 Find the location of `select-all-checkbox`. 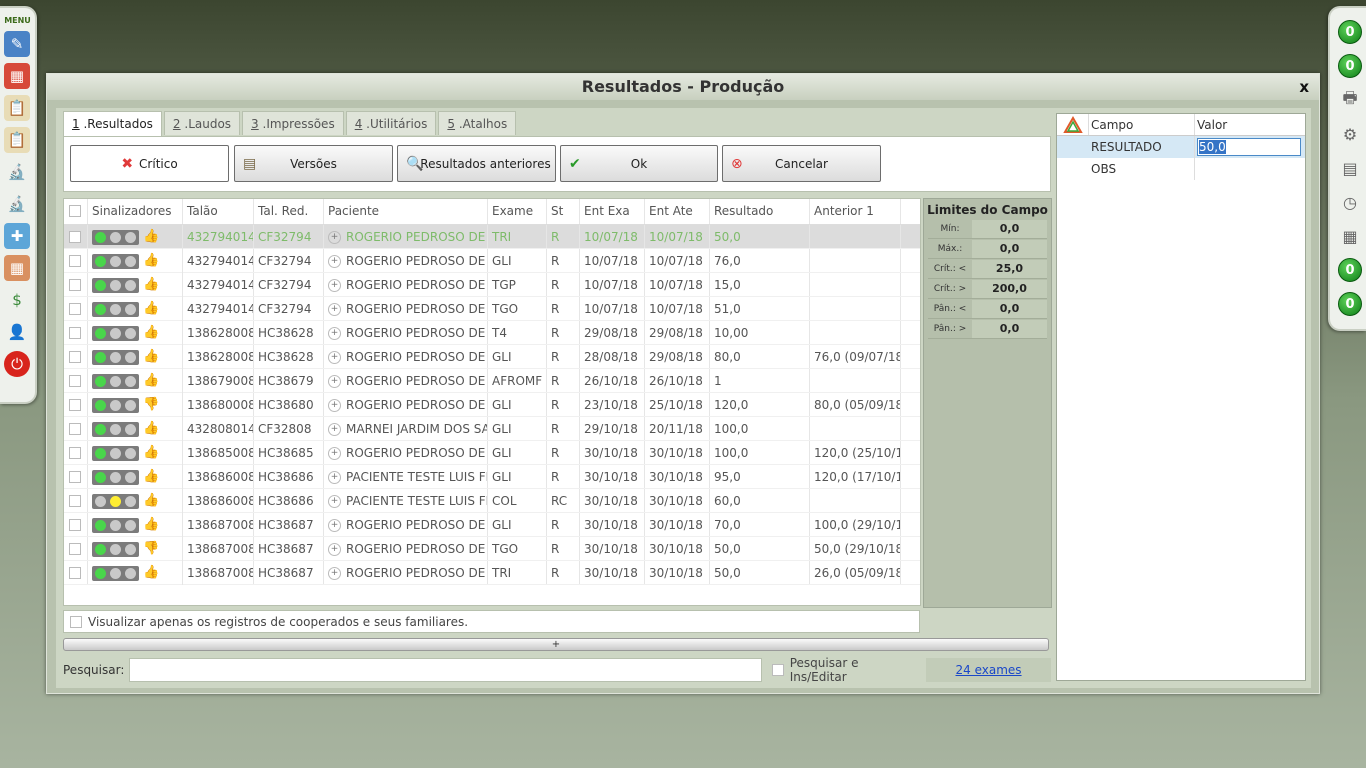

select-all-checkbox is located at coordinates (76, 211).